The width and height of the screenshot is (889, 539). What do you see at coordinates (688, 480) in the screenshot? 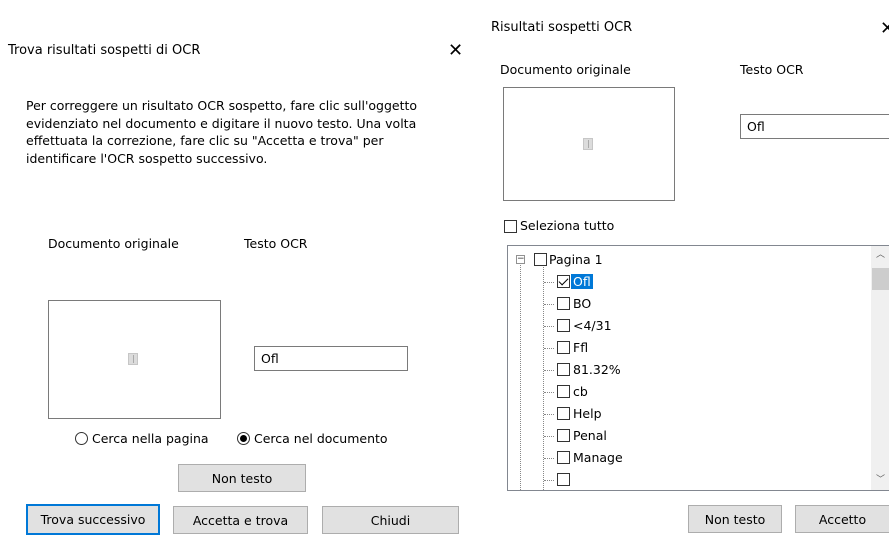
I see `tree-item-partial` at bounding box center [688, 480].